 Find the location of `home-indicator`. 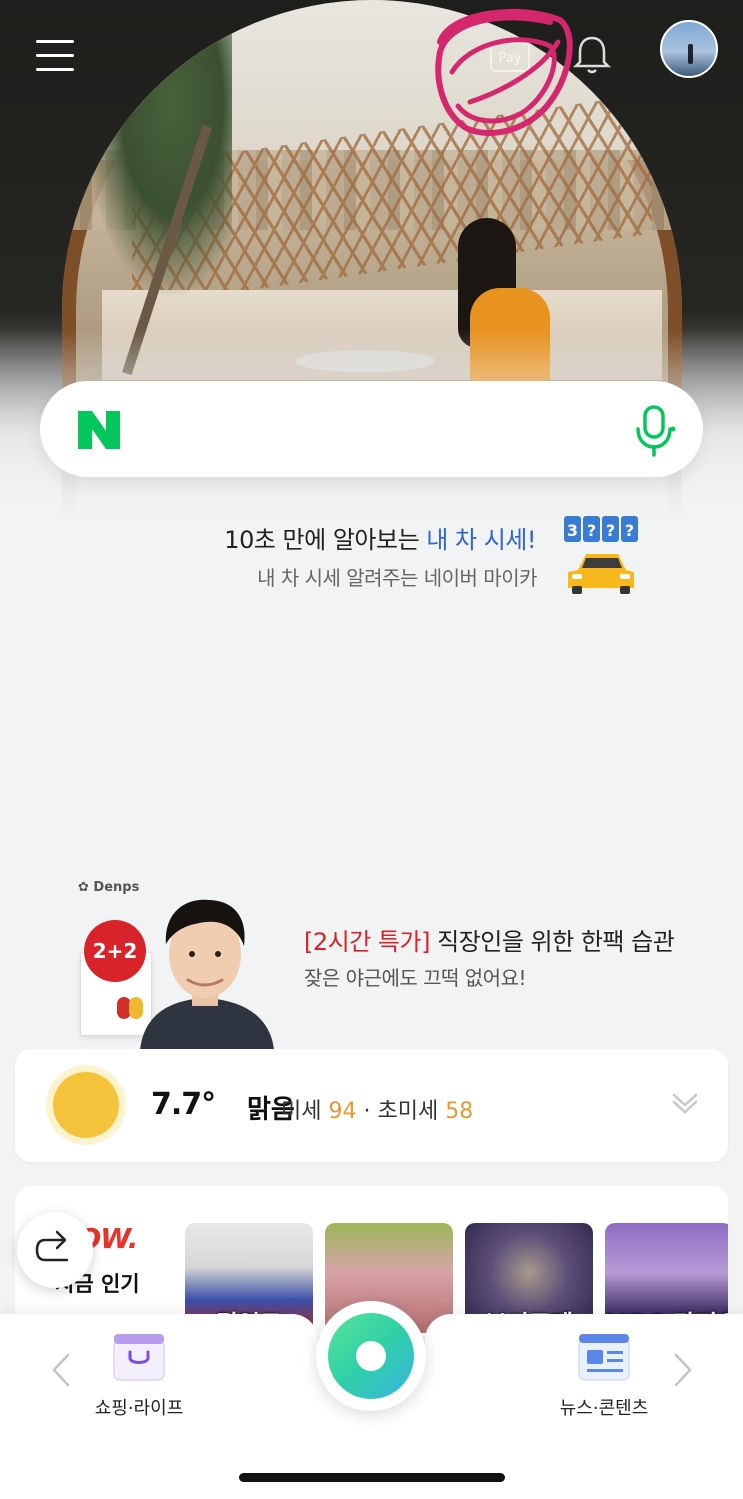

home-indicator is located at coordinates (372, 1477).